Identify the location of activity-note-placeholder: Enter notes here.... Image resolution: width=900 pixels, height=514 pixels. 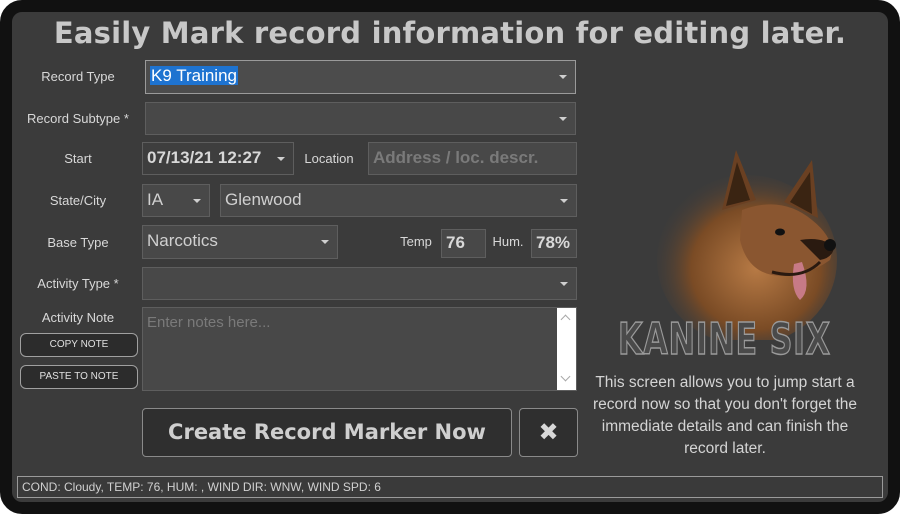
(209, 322).